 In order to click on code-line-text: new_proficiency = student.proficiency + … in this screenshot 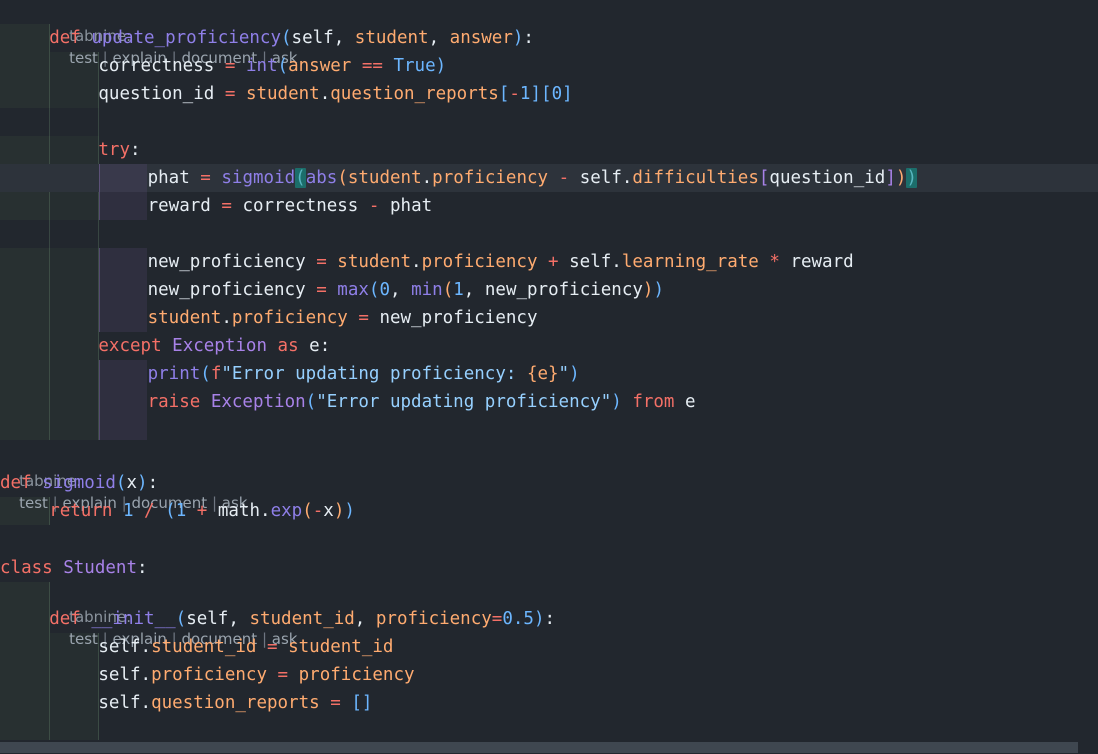, I will do `click(500, 262)`.